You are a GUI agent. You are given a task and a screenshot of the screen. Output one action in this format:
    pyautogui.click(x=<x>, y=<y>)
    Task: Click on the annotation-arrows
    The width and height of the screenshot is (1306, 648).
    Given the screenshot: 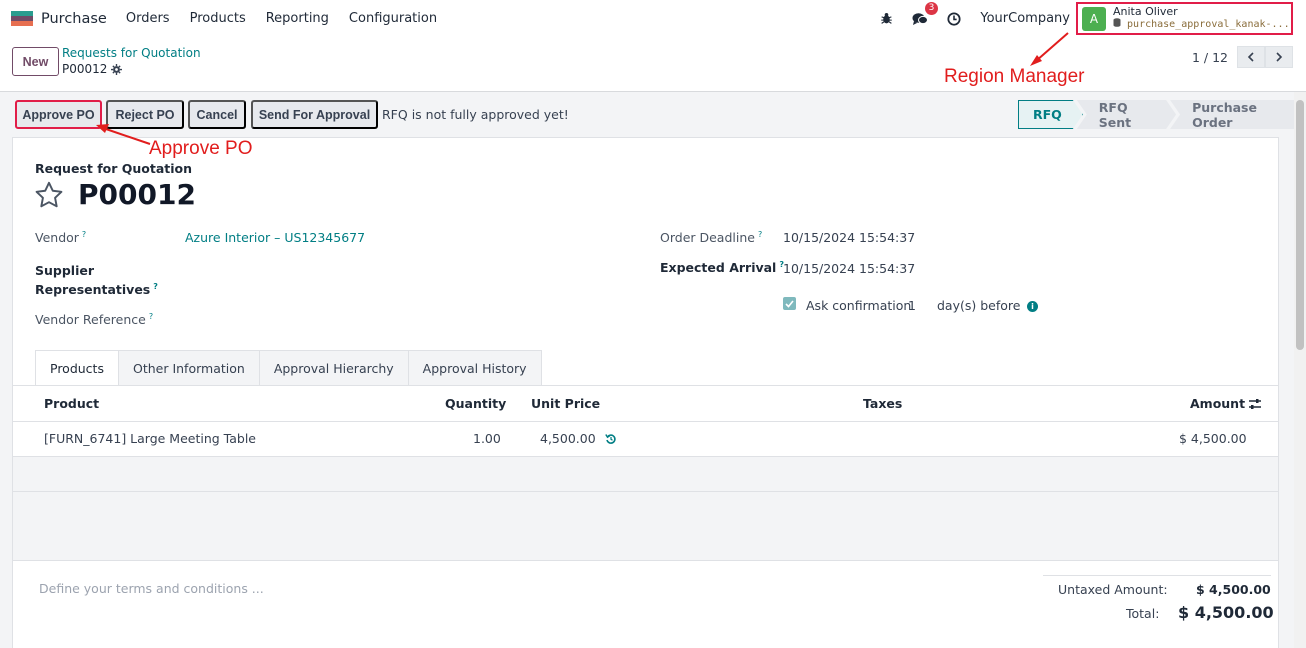 What is the action you would take?
    pyautogui.click(x=582, y=88)
    